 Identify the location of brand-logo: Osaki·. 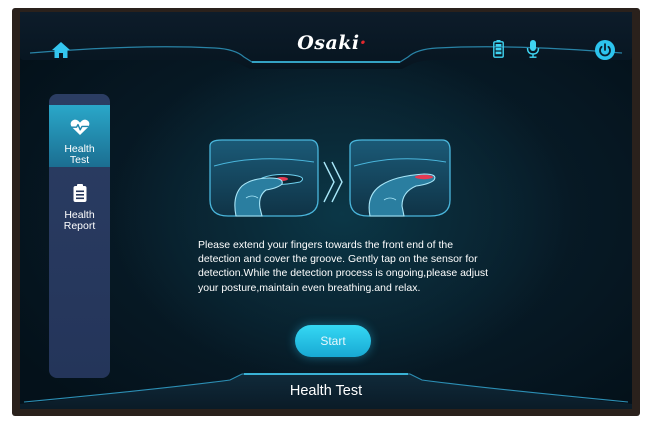
(332, 43).